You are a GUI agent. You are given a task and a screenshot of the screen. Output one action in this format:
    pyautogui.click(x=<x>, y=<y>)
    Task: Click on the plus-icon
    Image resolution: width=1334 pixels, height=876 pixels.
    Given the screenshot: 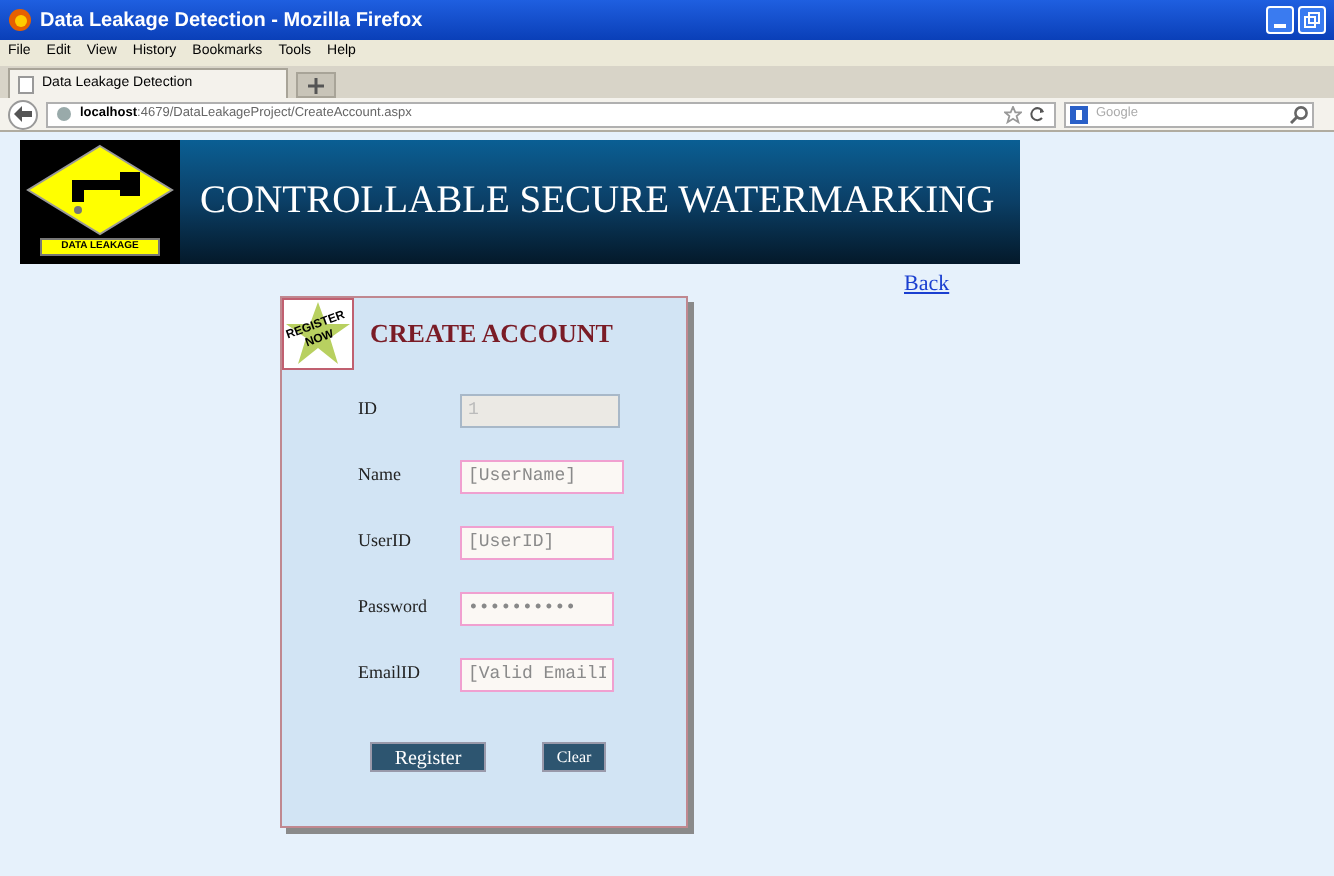 What is the action you would take?
    pyautogui.click(x=316, y=85)
    